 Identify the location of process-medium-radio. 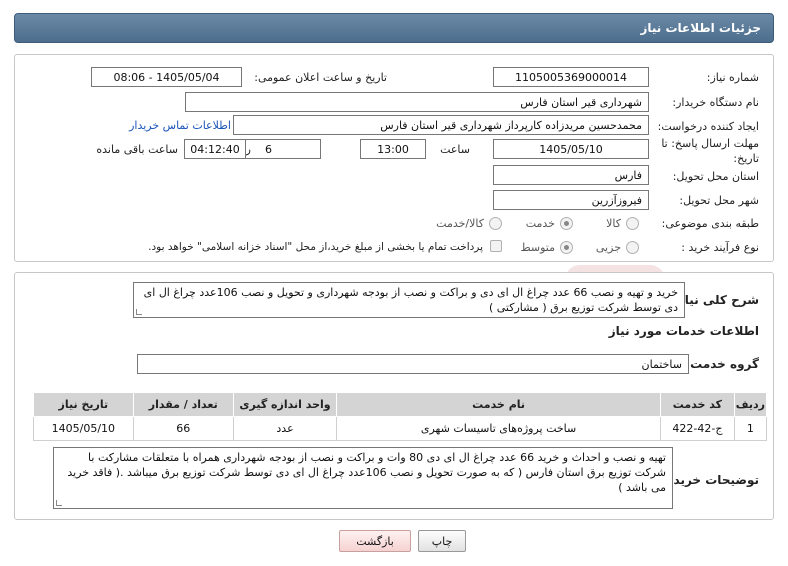
(566, 247).